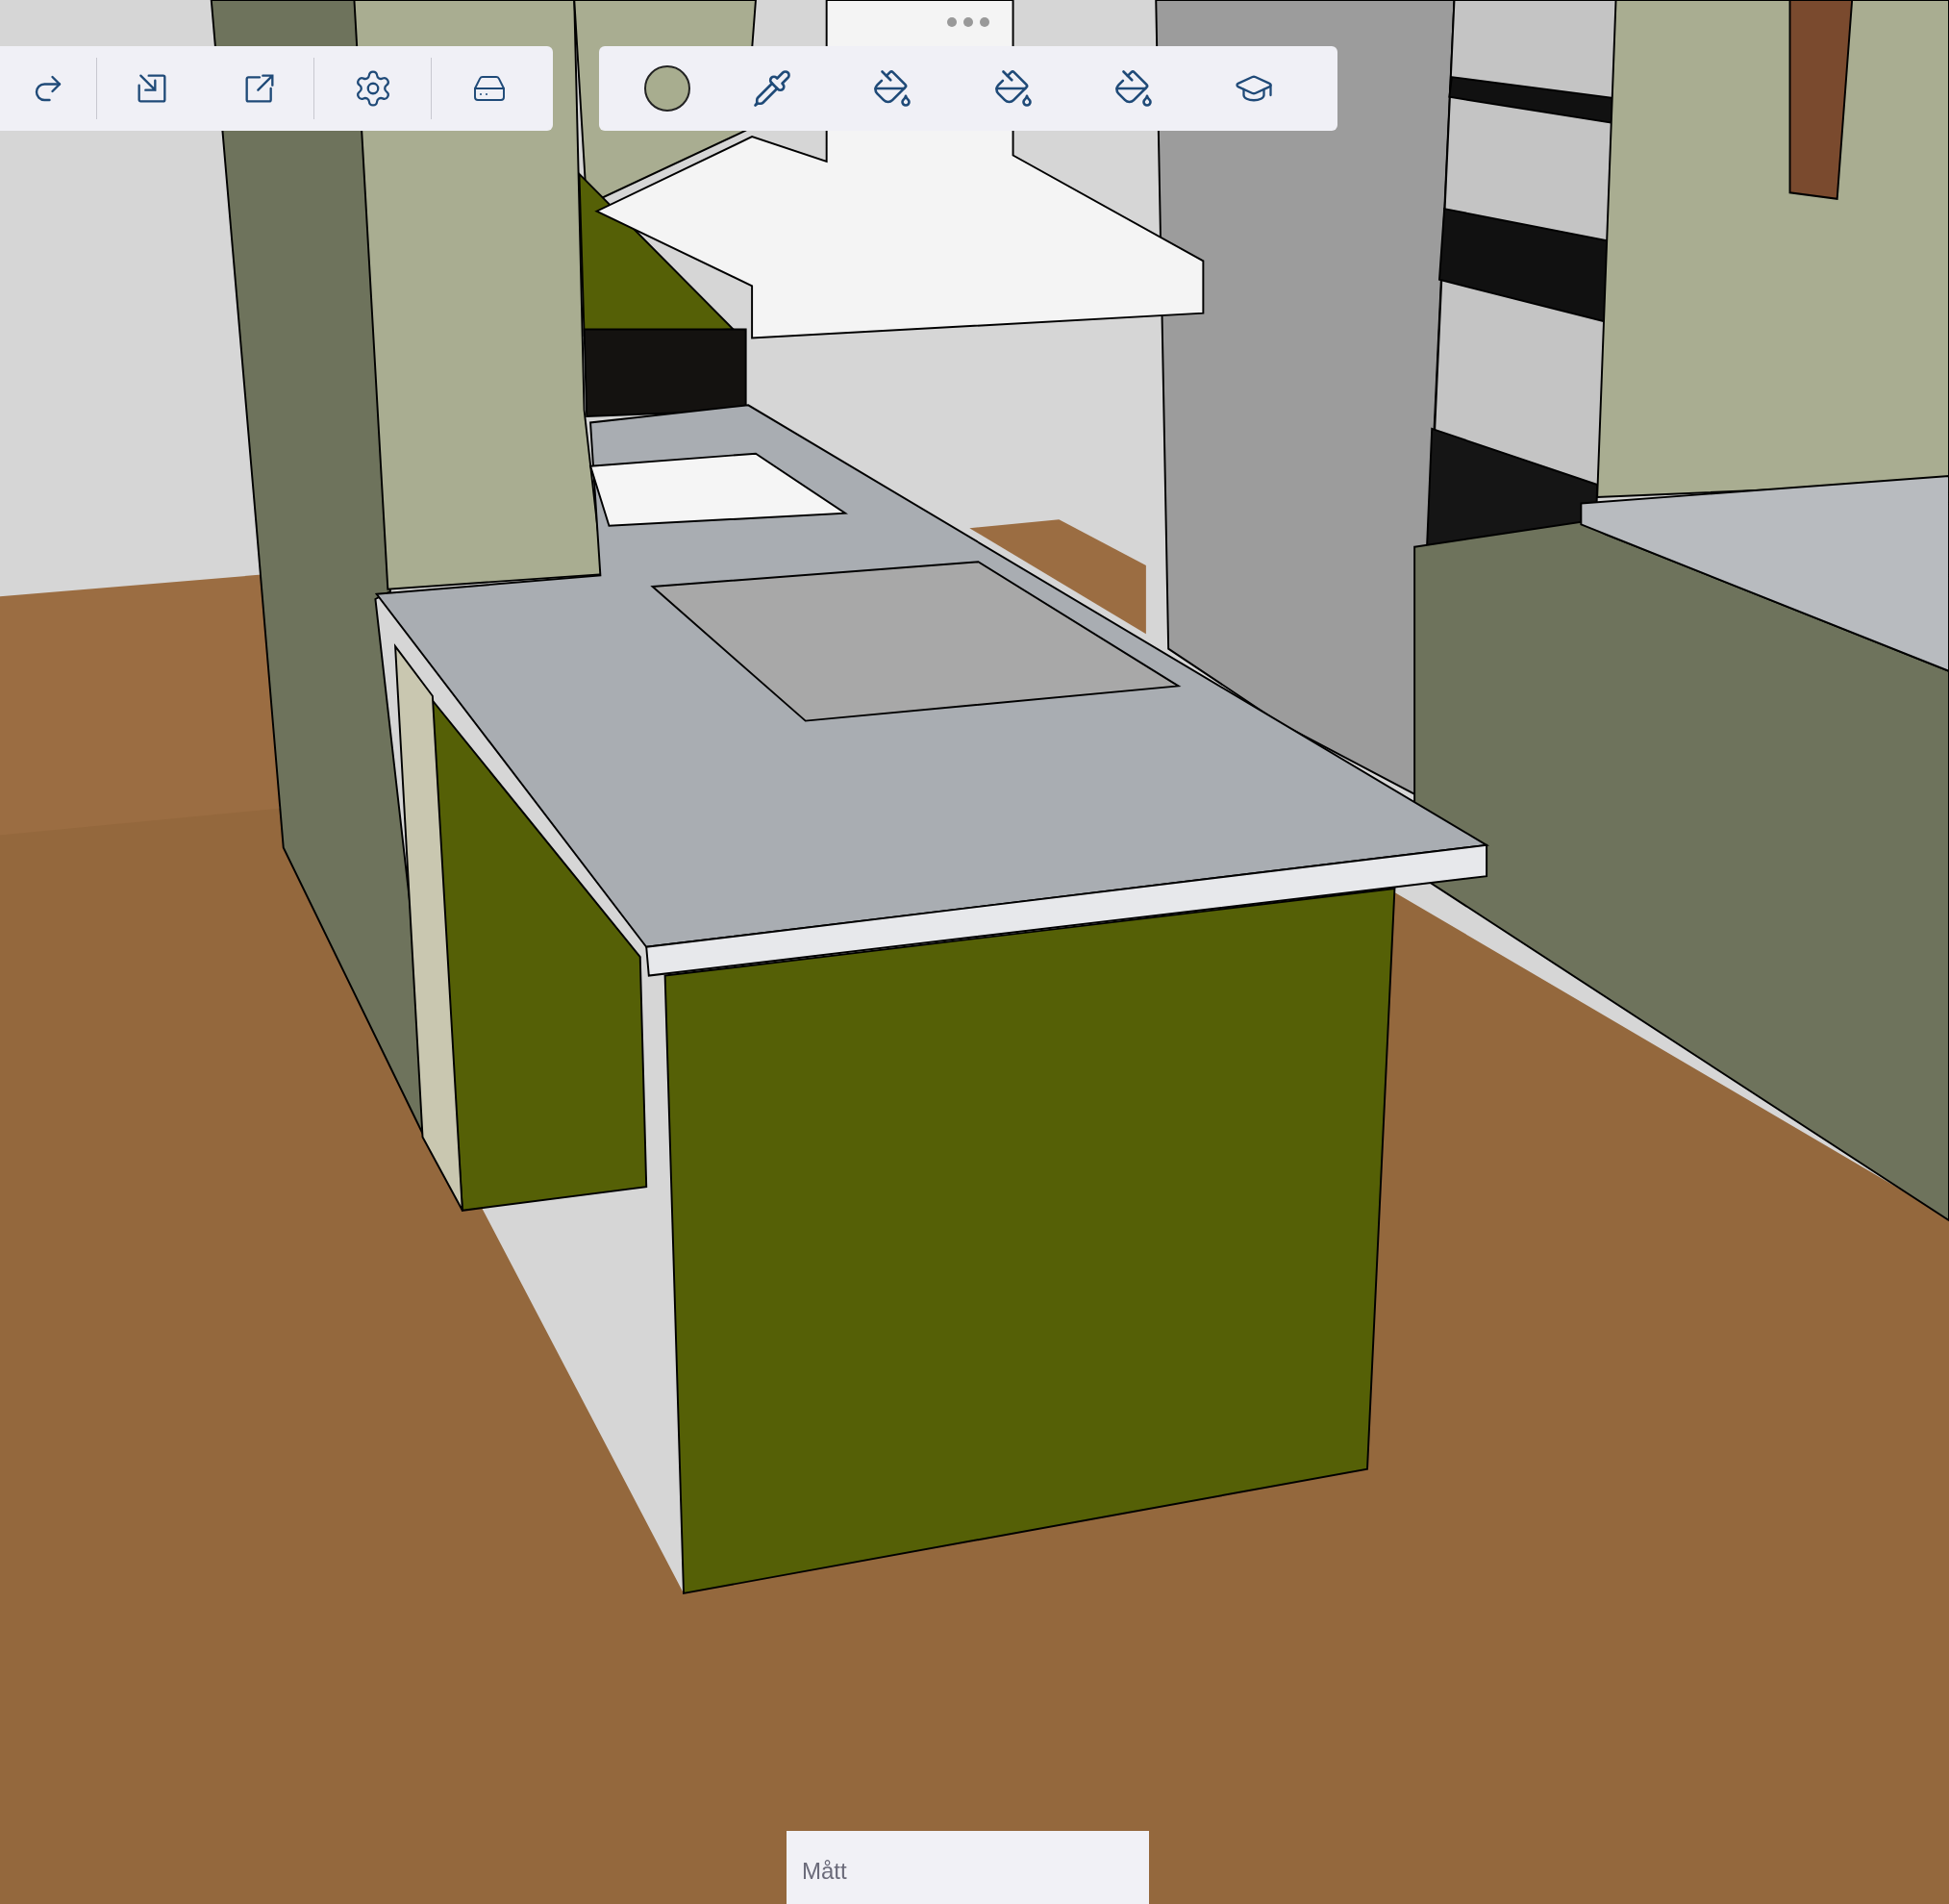 The image size is (1949, 1904). I want to click on material-swatch-button, so click(666, 89).